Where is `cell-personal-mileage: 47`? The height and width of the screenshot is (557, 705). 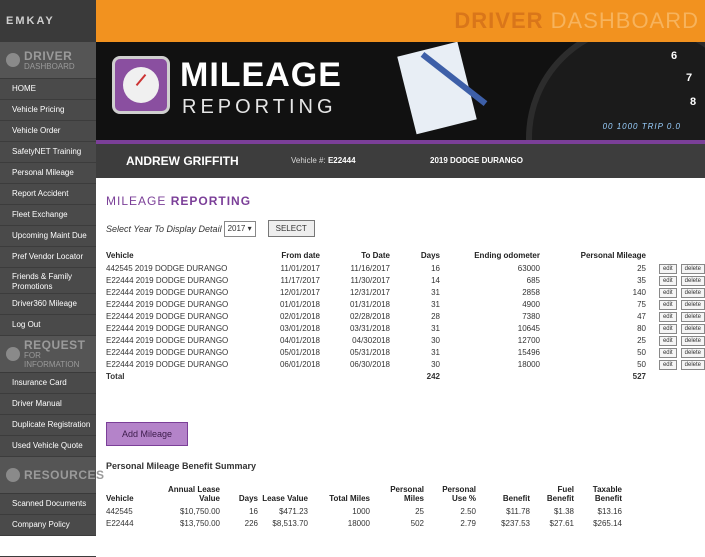
cell-personal-mileage: 47 is located at coordinates (641, 316).